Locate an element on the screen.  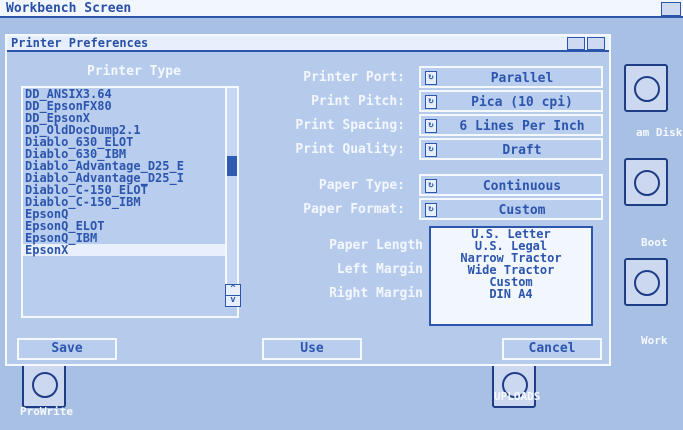
right-margin-label: Right Margin is located at coordinates (376, 293).